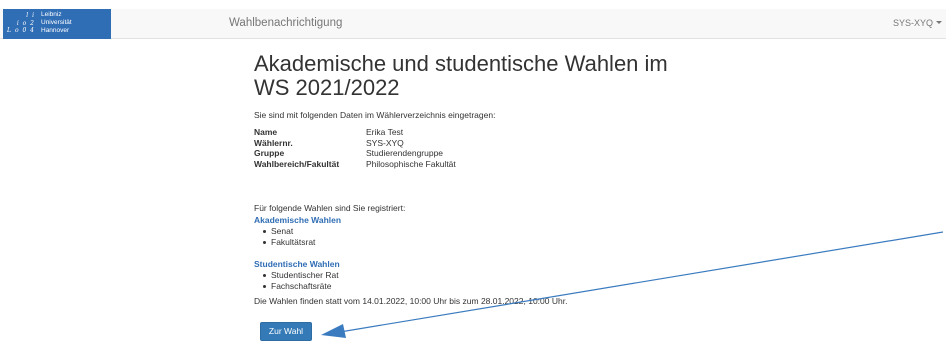 The image size is (946, 341). I want to click on arrow-head-icon, so click(333, 331).